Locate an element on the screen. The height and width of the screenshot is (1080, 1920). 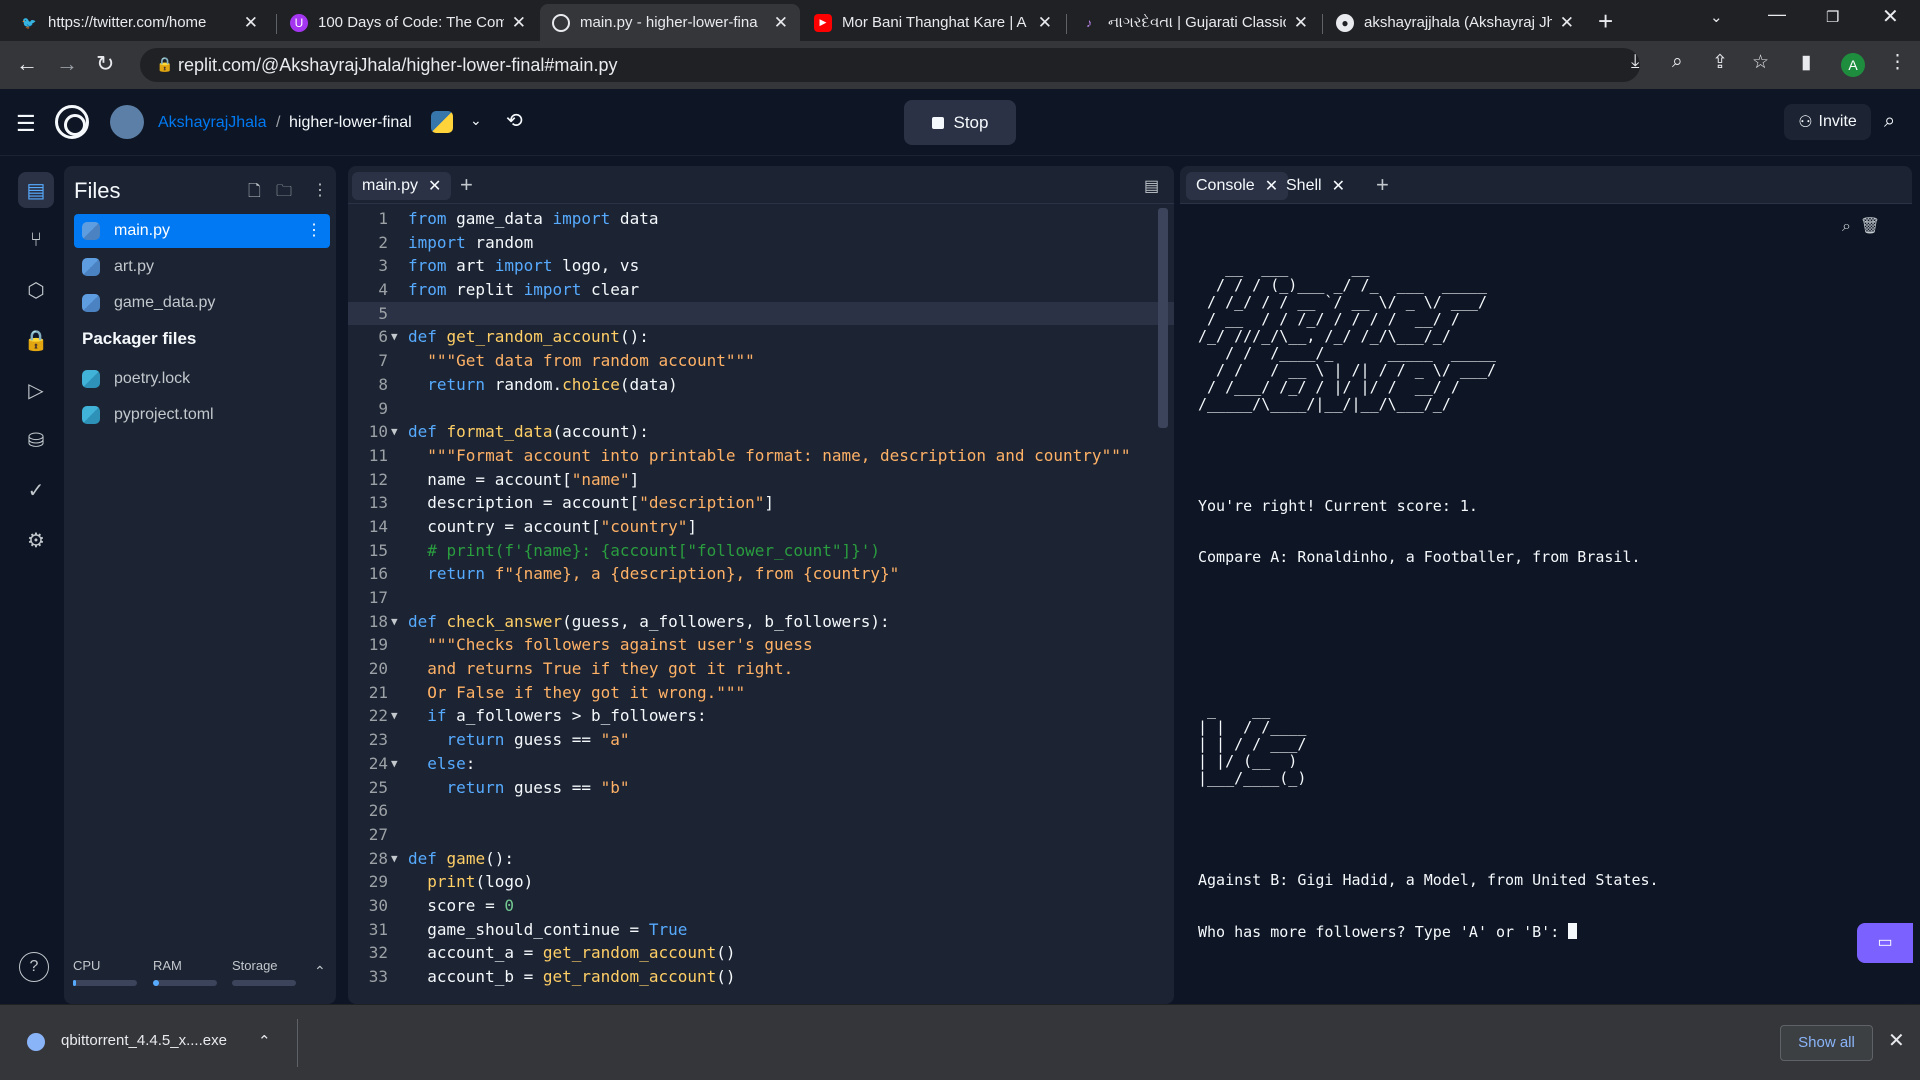
code-line: 21 Or False if they got it wrong.""" is located at coordinates (761, 693).